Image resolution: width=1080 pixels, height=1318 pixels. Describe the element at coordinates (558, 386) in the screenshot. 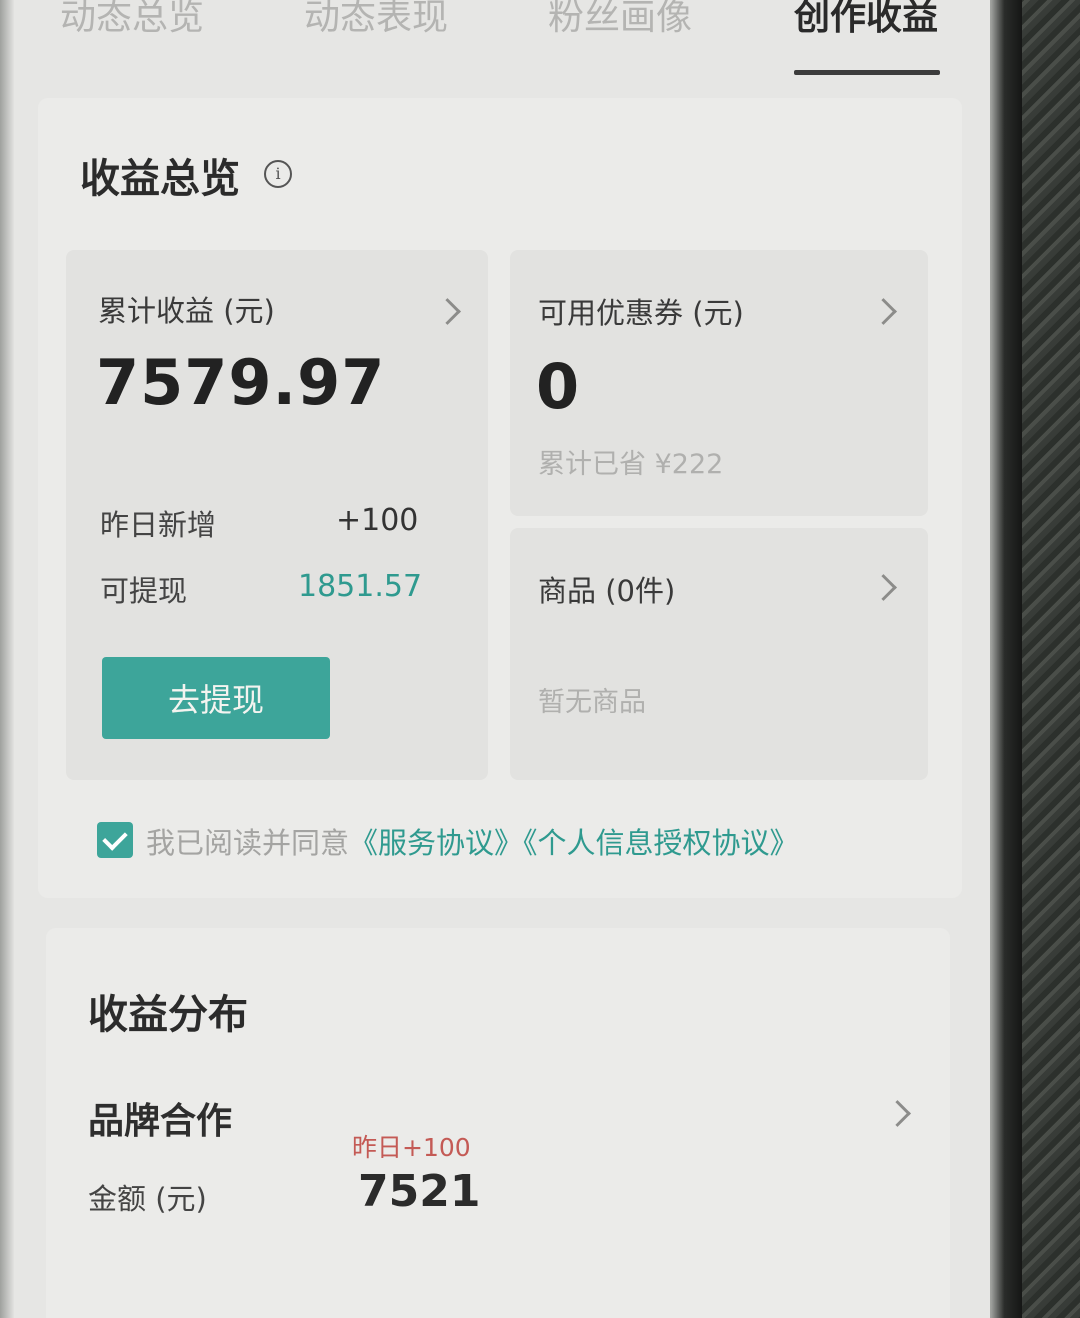

I see `coupon-value: 0` at that location.